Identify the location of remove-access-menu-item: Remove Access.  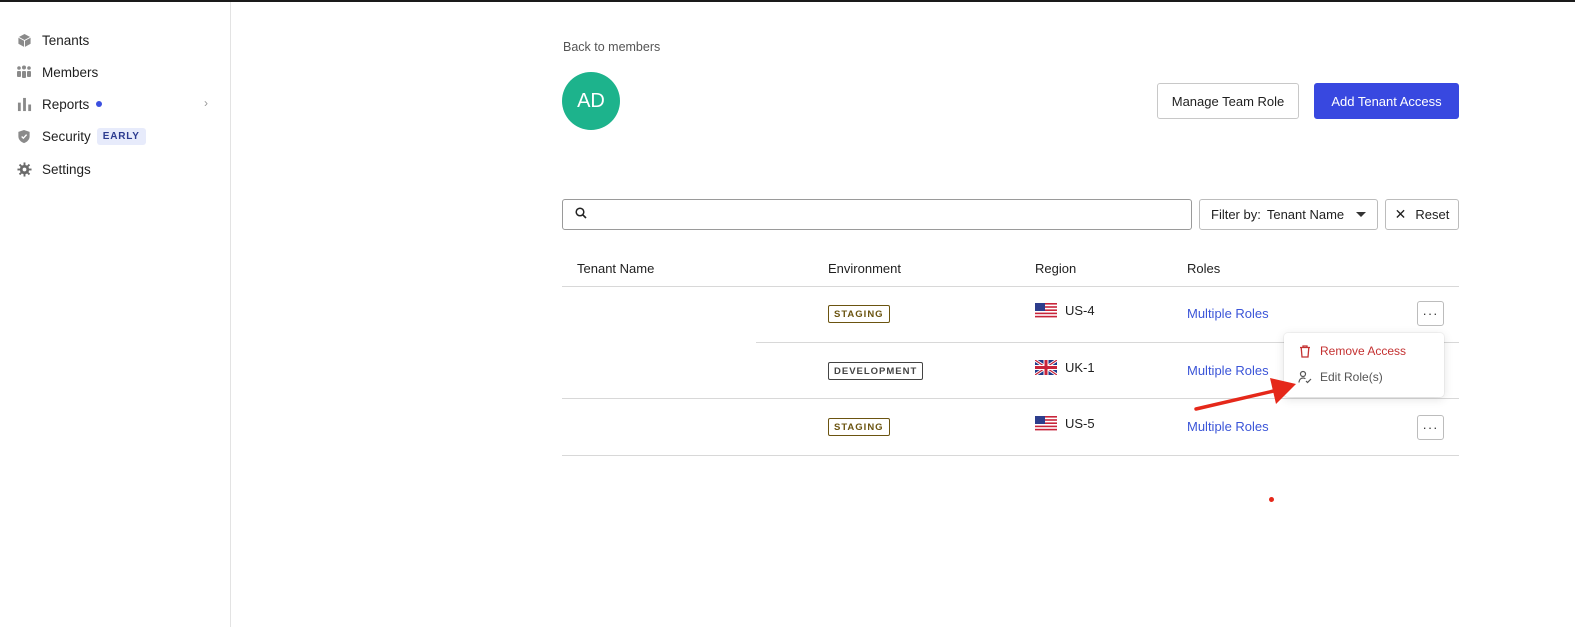
(1352, 351).